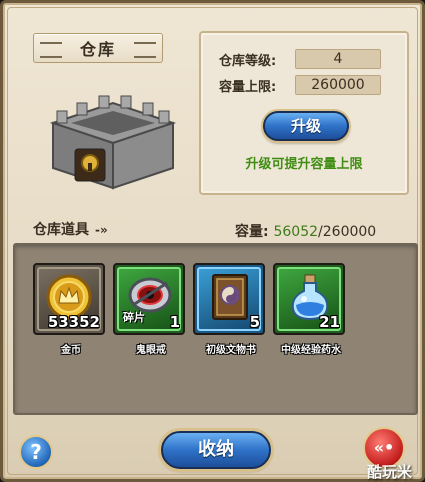 The image size is (425, 482). What do you see at coordinates (36, 452) in the screenshot?
I see `help-button: ?` at bounding box center [36, 452].